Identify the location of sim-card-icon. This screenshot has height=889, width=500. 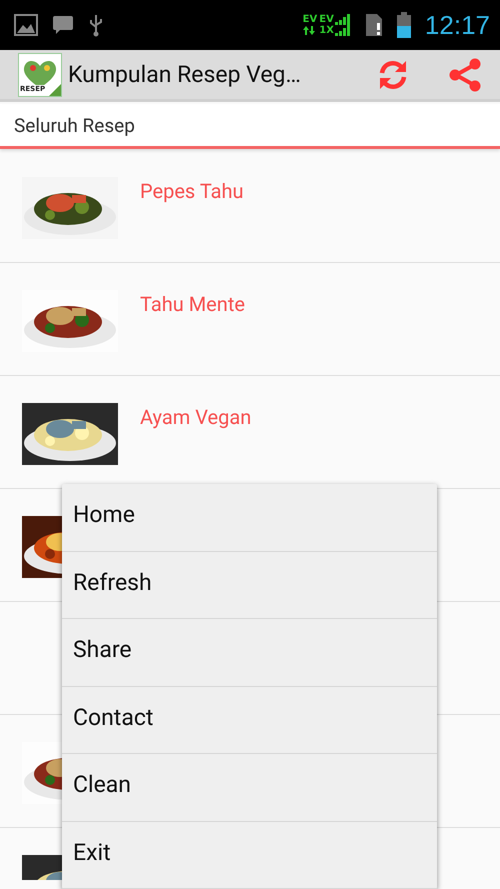
(373, 25).